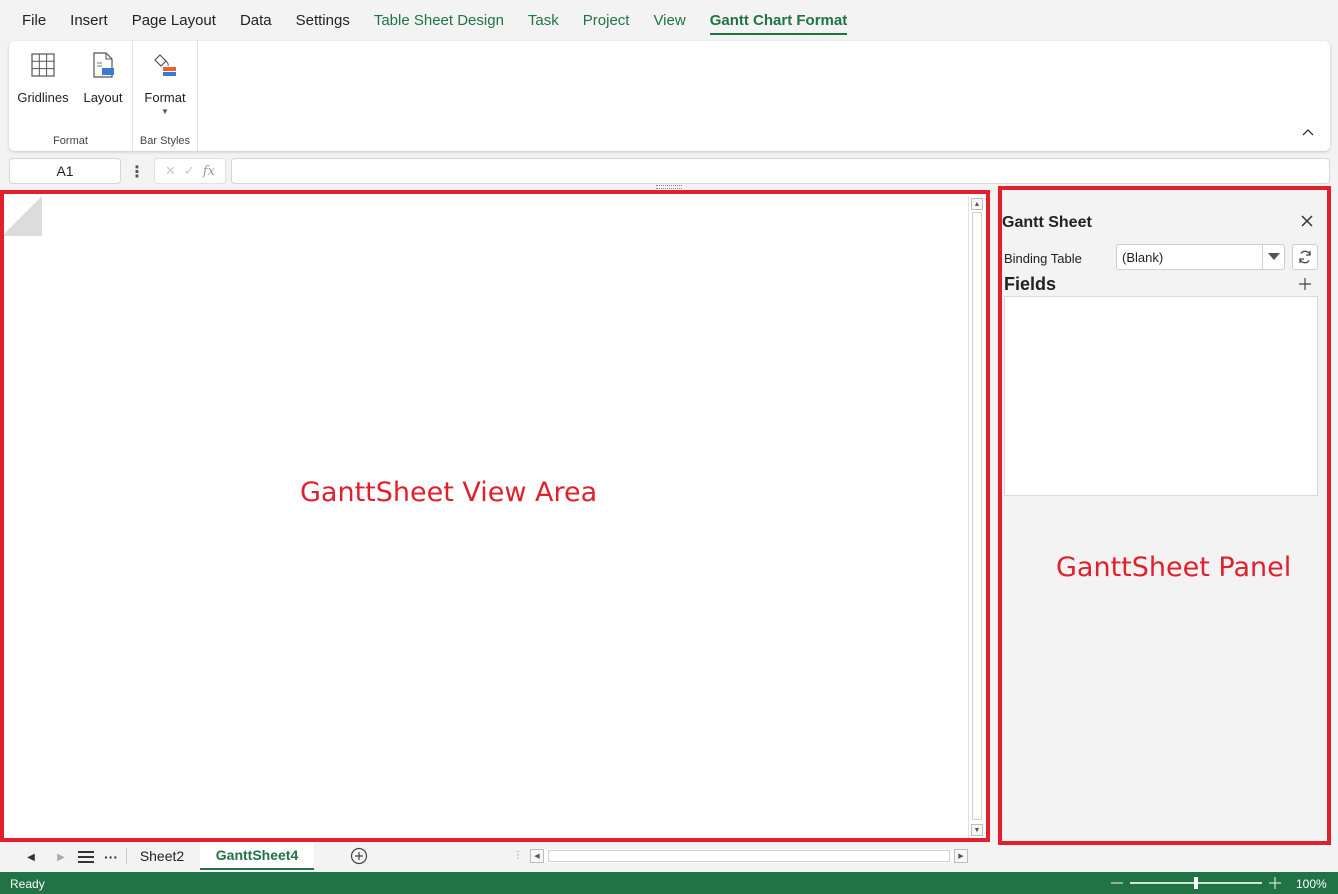 Image resolution: width=1338 pixels, height=894 pixels. What do you see at coordinates (977, 204) in the screenshot?
I see `scroll-up-icon: ▲` at bounding box center [977, 204].